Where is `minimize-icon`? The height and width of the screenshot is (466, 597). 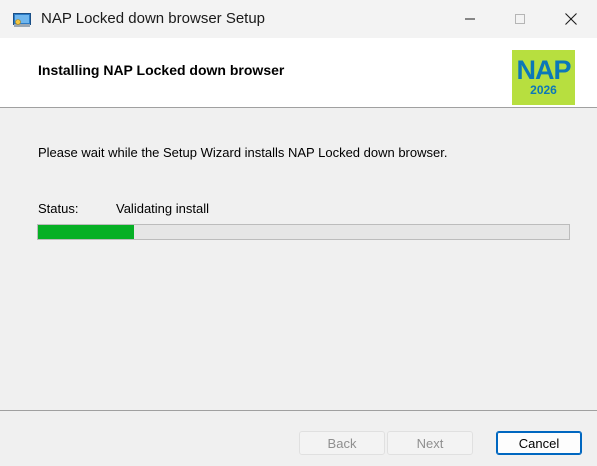 minimize-icon is located at coordinates (470, 19).